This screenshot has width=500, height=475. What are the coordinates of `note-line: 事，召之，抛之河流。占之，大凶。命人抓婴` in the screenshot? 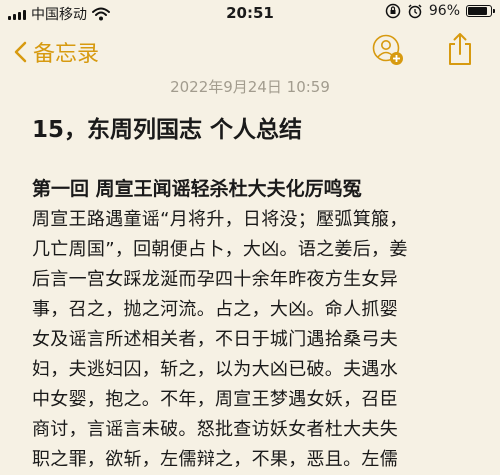 It's located at (215, 309).